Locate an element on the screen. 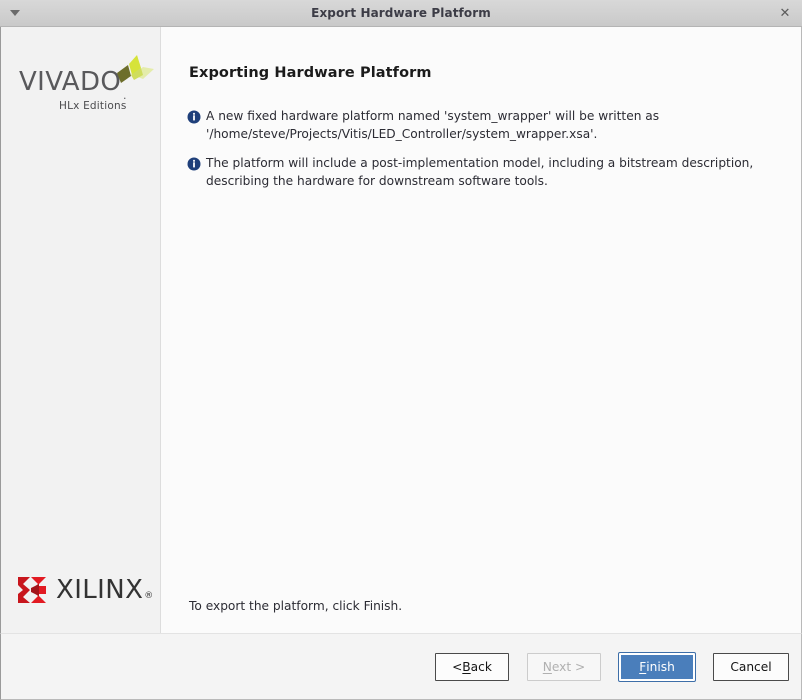  back-button-suffix: ack is located at coordinates (481, 666).